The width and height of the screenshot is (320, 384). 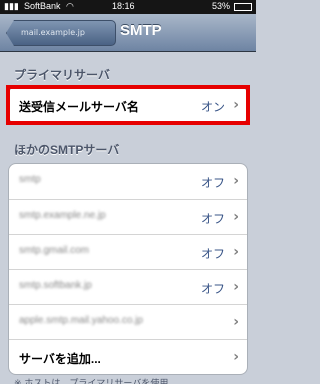 What do you see at coordinates (221, 6) in the screenshot?
I see `battery-percent: 53%` at bounding box center [221, 6].